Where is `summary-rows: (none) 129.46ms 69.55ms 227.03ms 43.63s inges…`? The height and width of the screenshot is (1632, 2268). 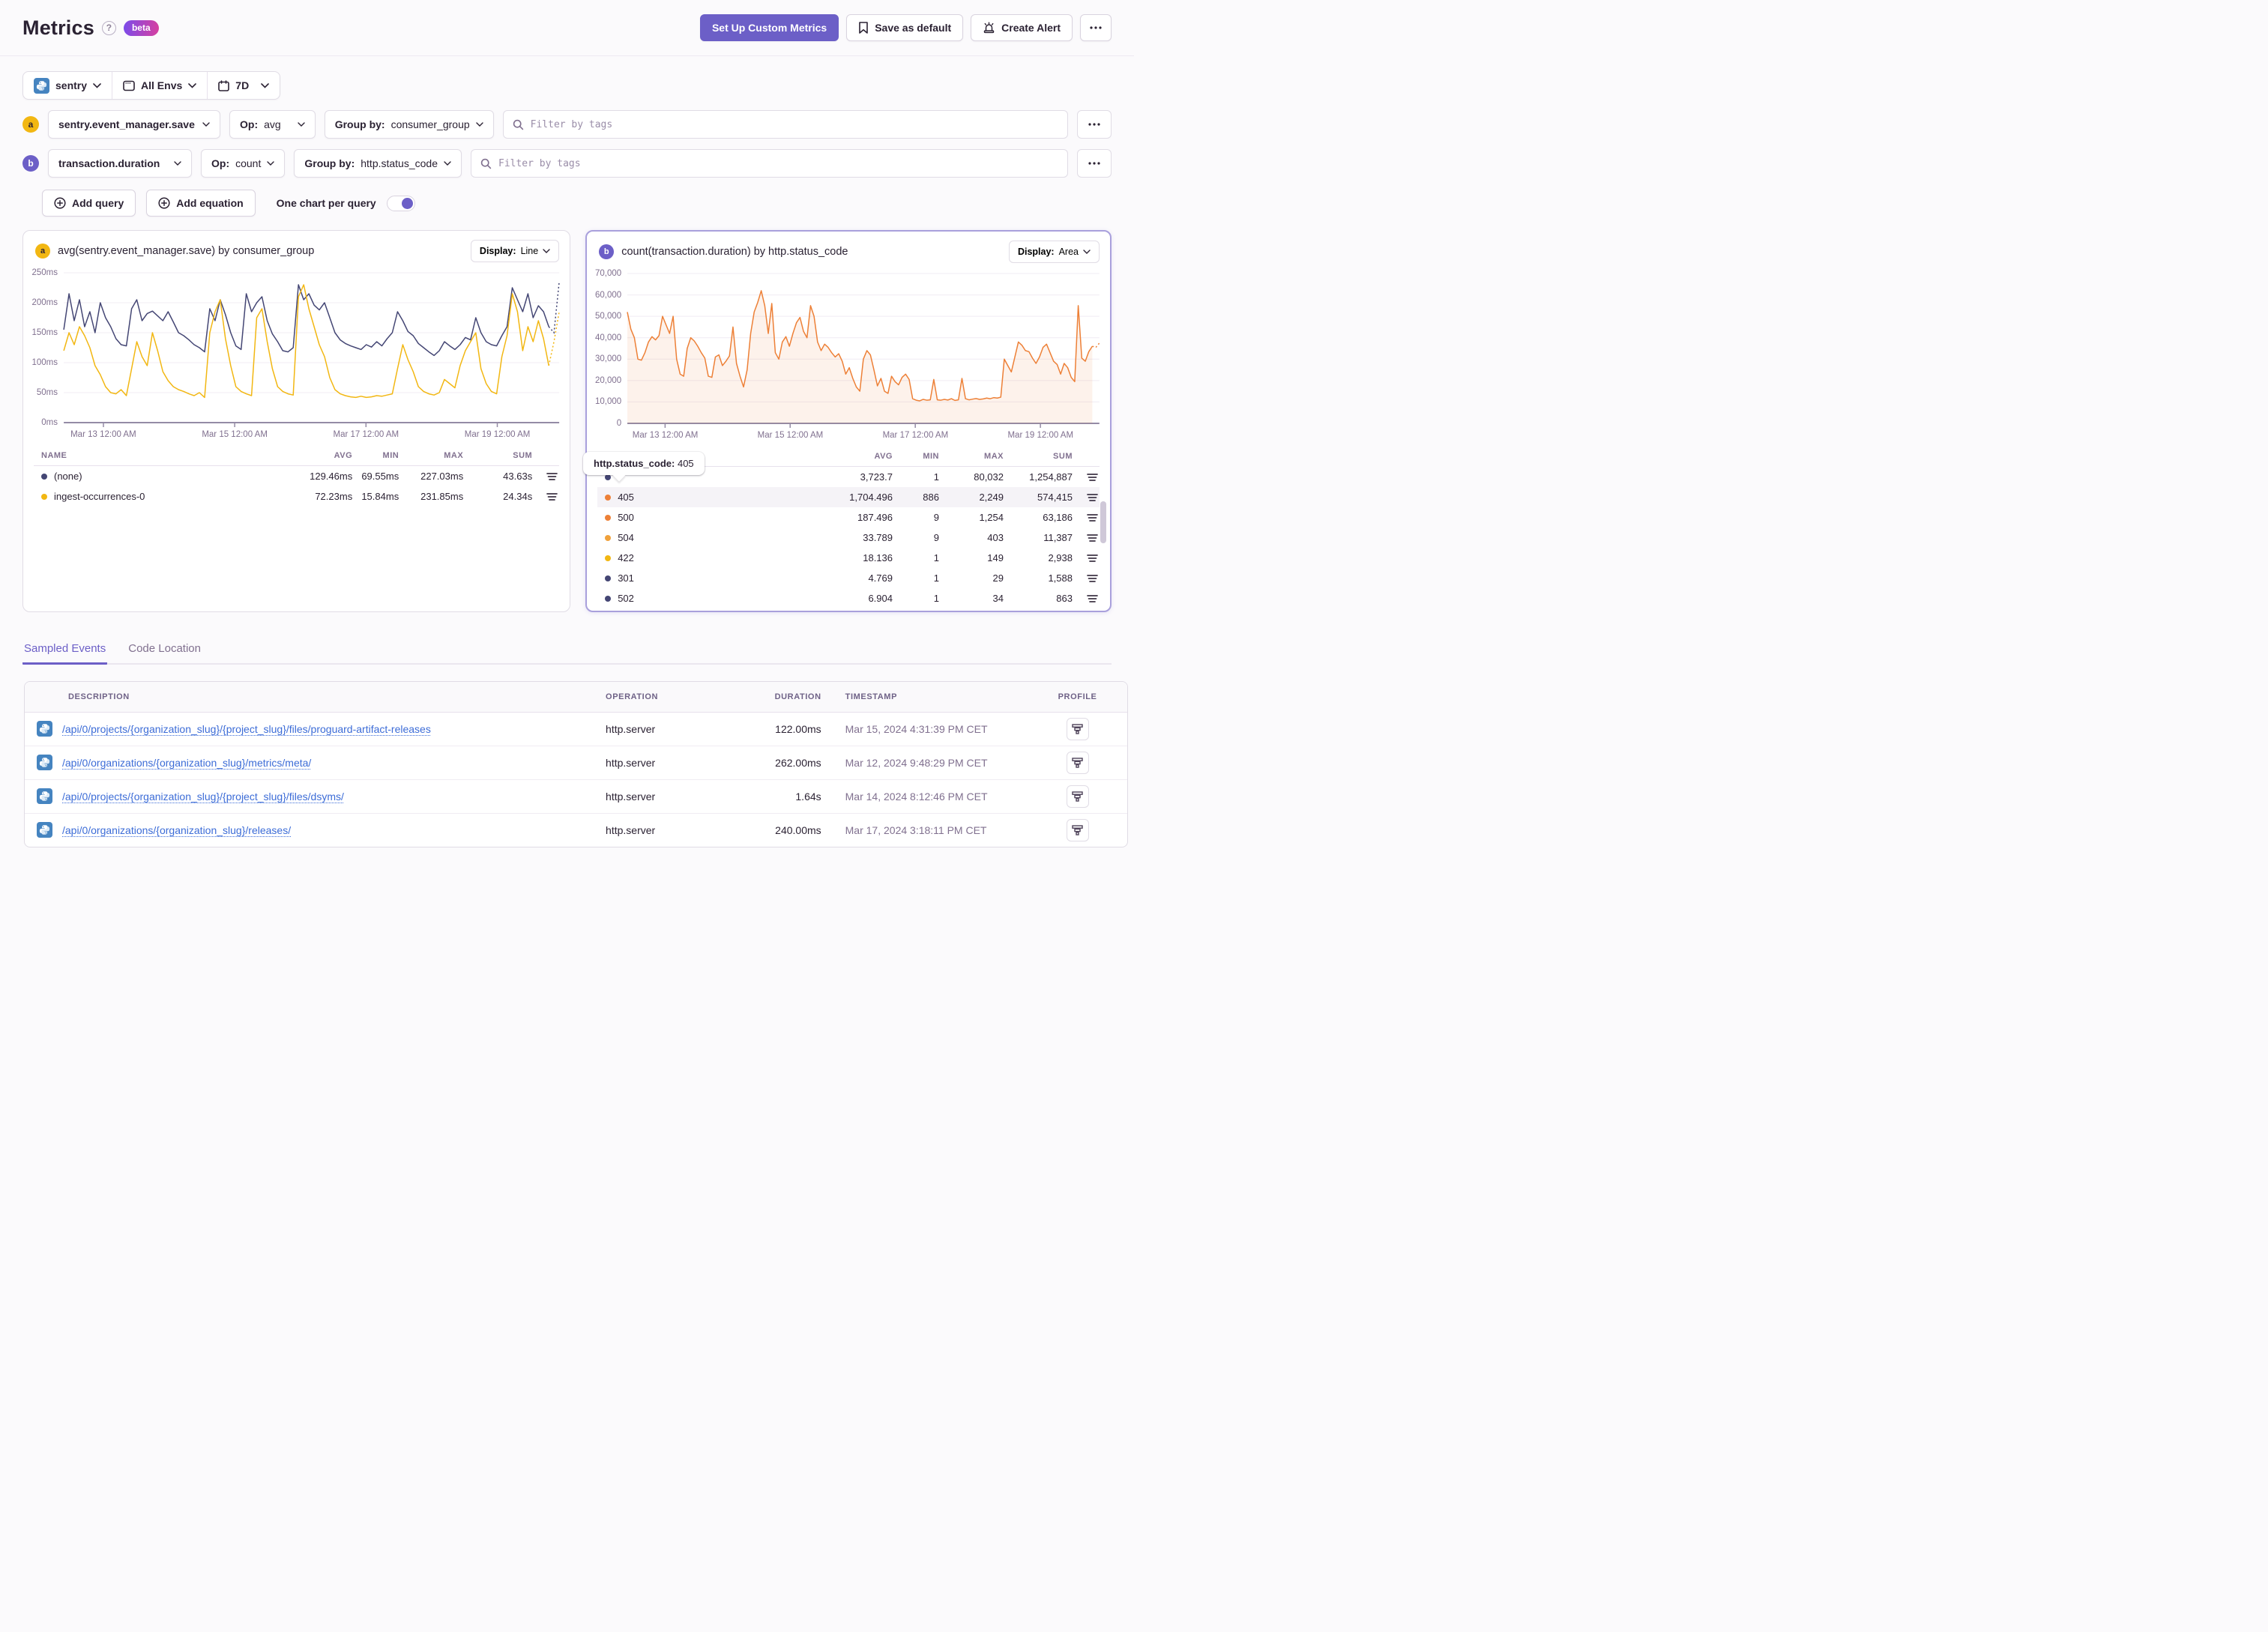 summary-rows: (none) 129.46ms 69.55ms 227.03ms 43.63s inges… is located at coordinates (296, 486).